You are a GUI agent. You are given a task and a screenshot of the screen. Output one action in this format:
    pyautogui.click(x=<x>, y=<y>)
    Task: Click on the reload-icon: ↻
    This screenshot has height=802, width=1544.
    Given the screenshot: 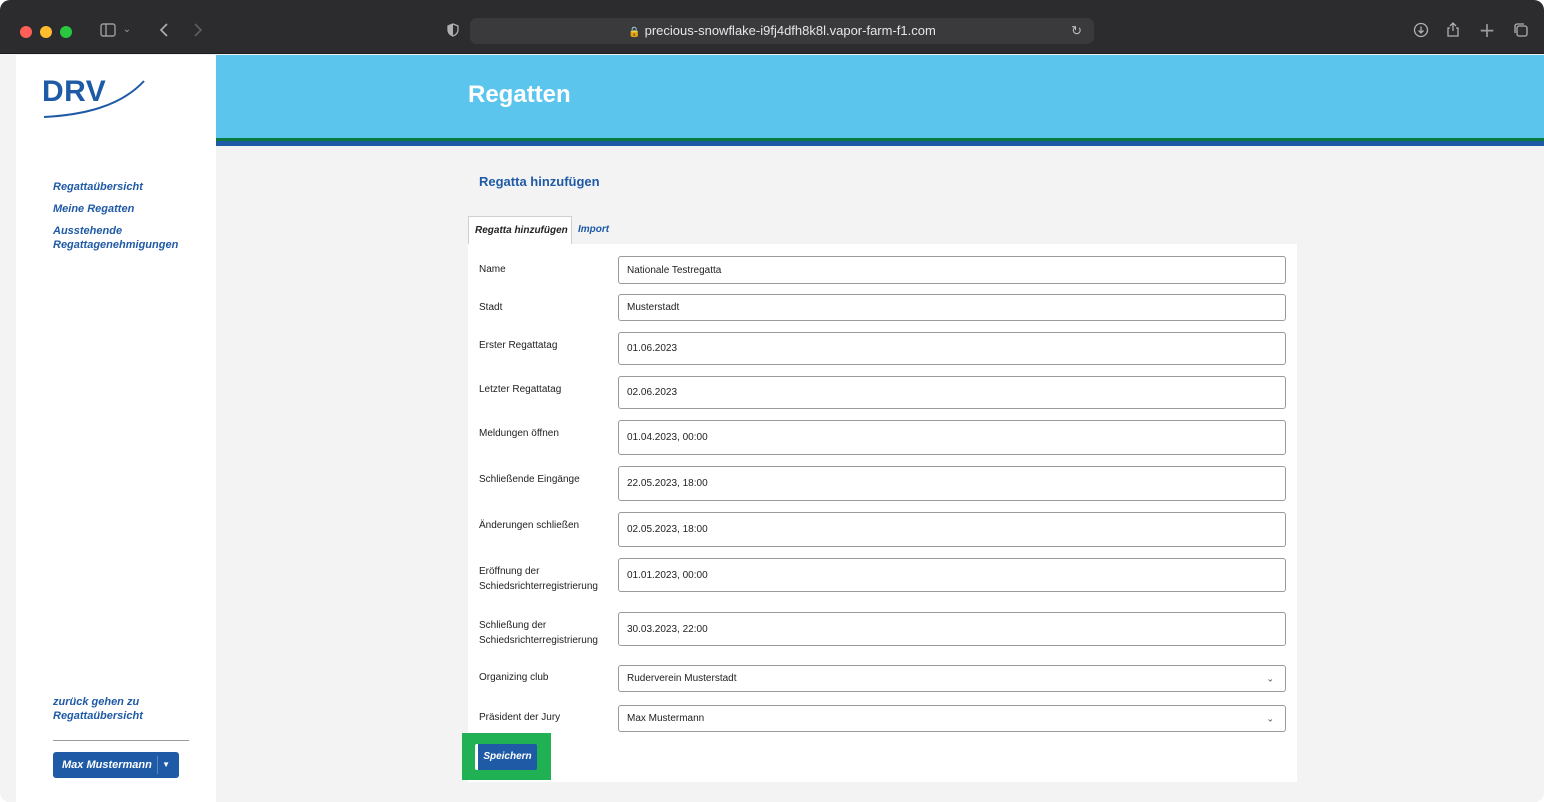 What is the action you would take?
    pyautogui.click(x=1076, y=31)
    